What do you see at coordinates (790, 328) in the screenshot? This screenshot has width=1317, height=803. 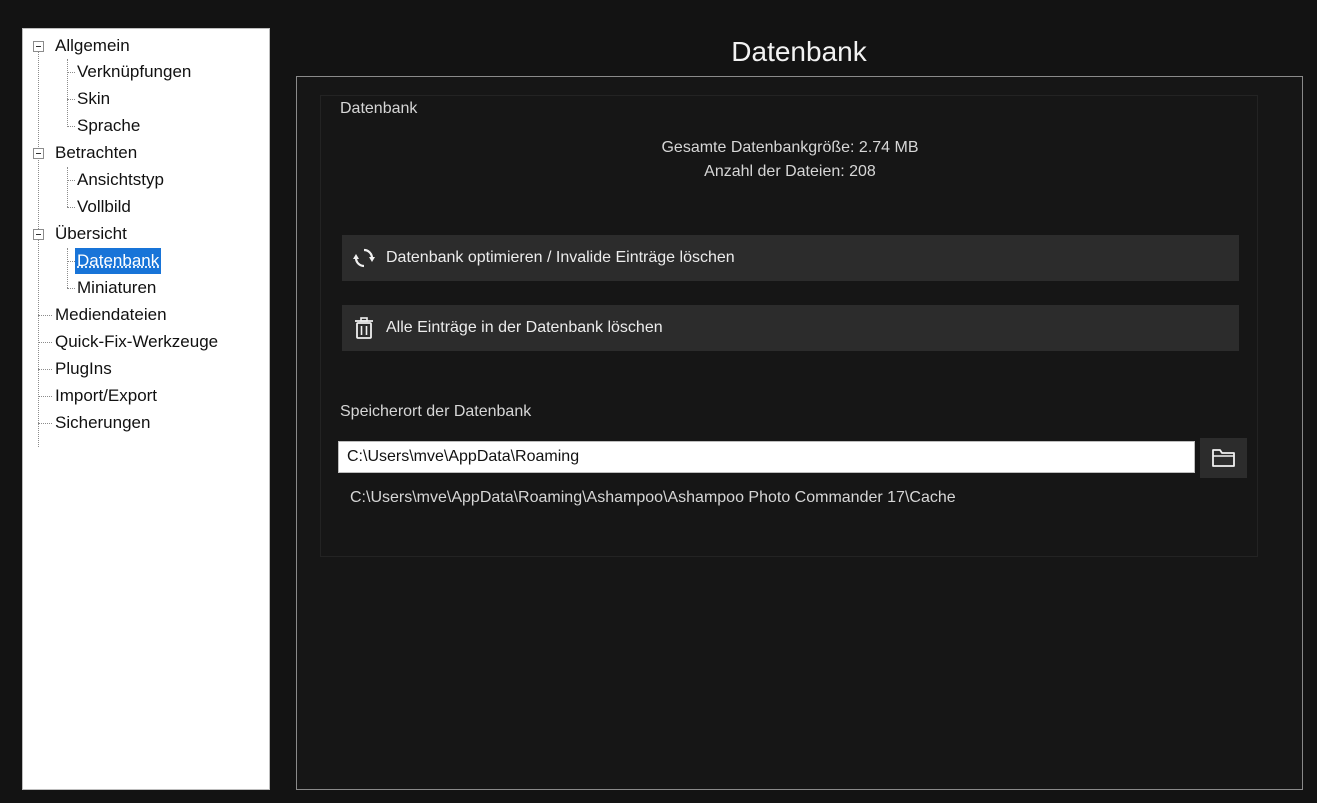 I see `delete-all-entries-button: Alle Einträge in der Datenbank löschen` at bounding box center [790, 328].